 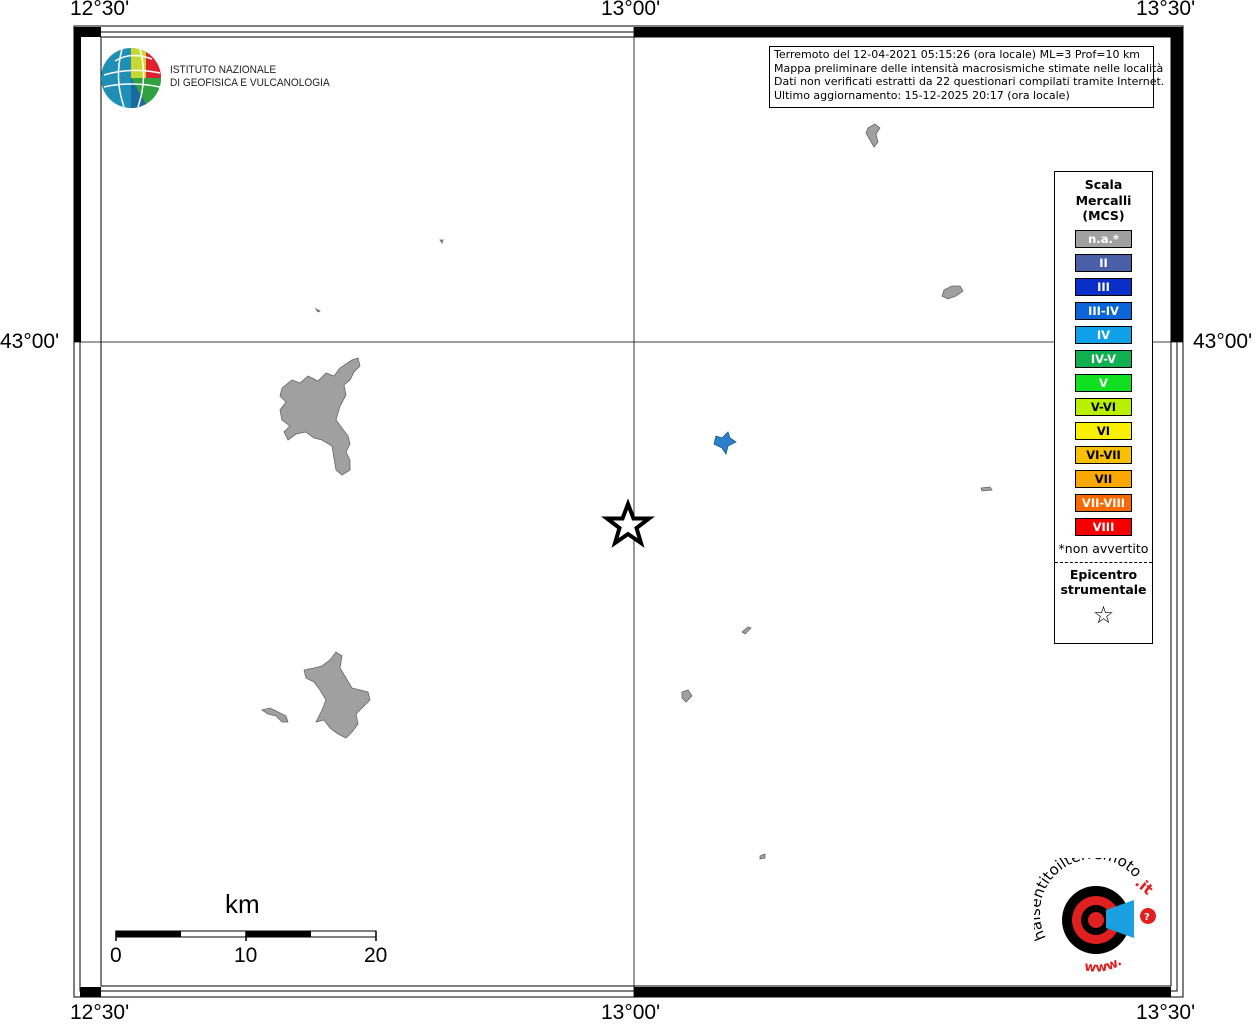 What do you see at coordinates (1103, 286) in the screenshot?
I see `legend-item-iii: III` at bounding box center [1103, 286].